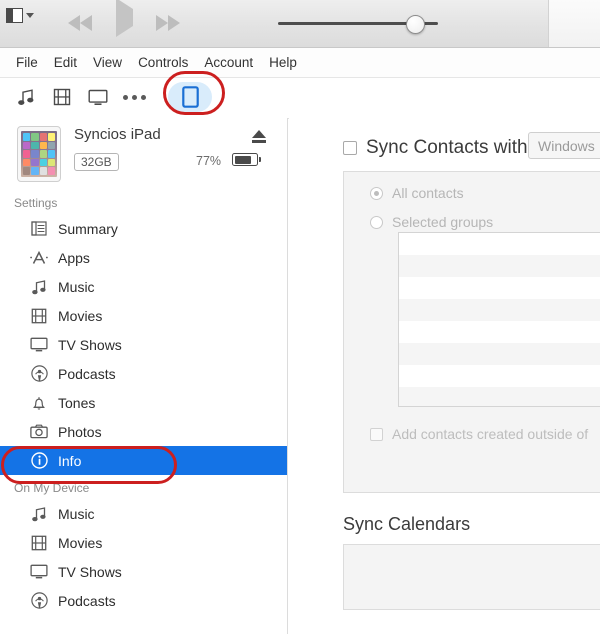 This screenshot has width=600, height=634. Describe the element at coordinates (376, 434) in the screenshot. I see `add-contacts-checkbox` at that location.